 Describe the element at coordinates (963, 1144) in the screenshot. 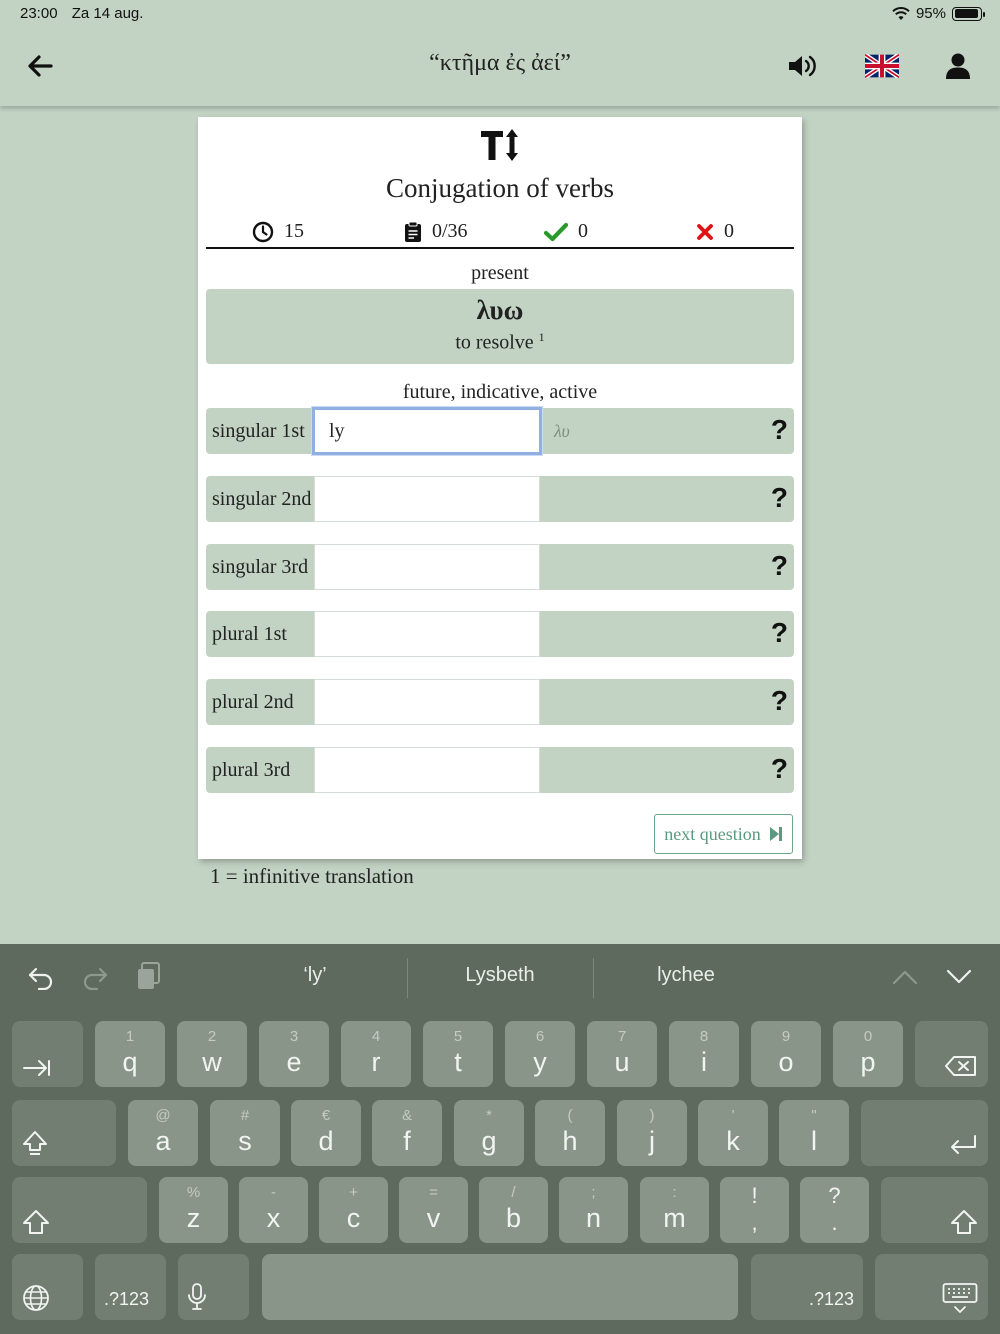

I see `return-icon` at that location.